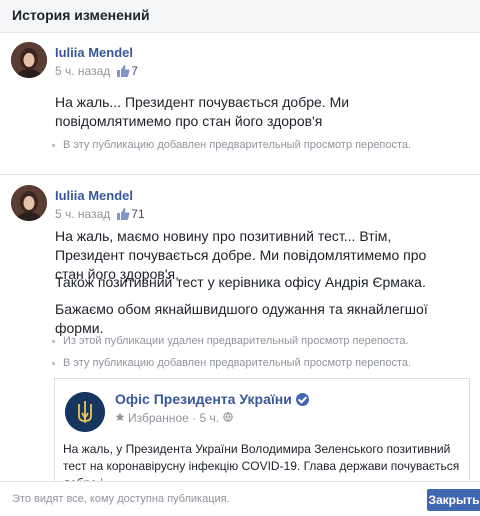 The image size is (480, 516). I want to click on post-meta: 5 ч. назад 71, so click(100, 214).